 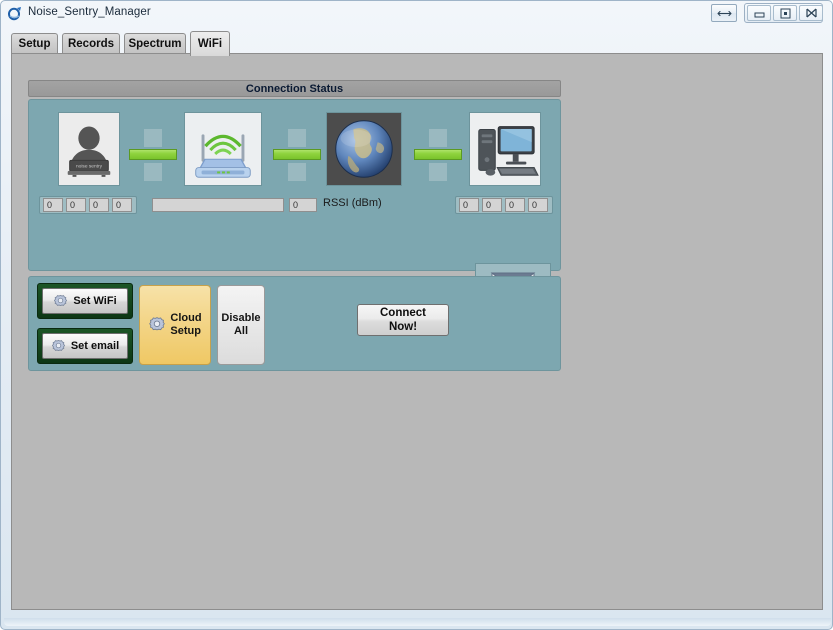 I want to click on sensor-ip-octet-1: 0, so click(x=53, y=205).